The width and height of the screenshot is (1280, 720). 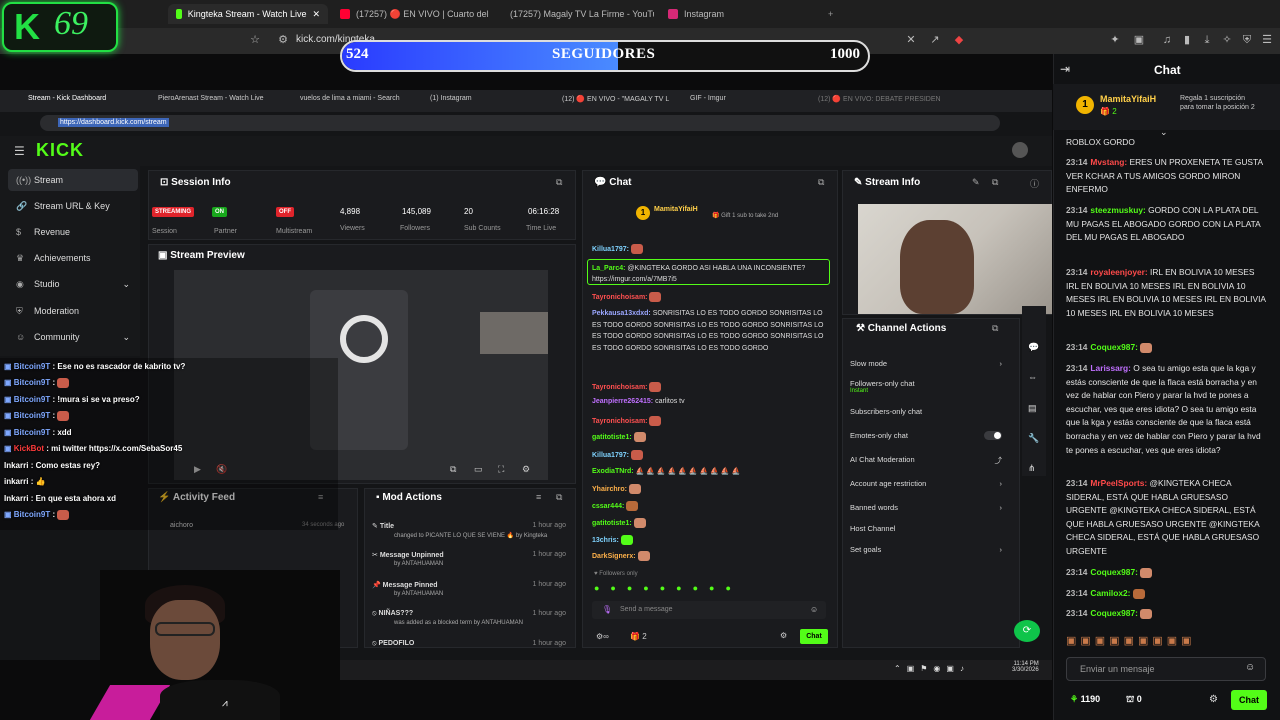 I want to click on site-info-icon: ⚙, so click(x=283, y=40).